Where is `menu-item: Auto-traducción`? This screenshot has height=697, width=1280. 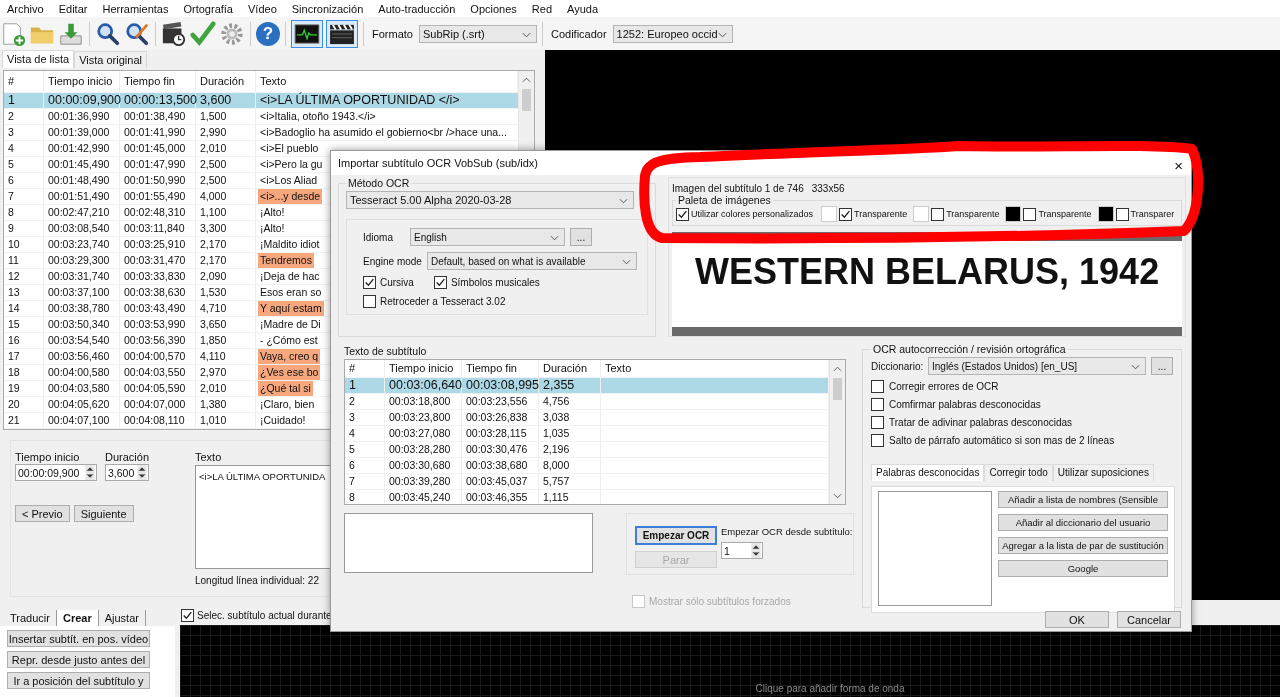
menu-item: Auto-traducción is located at coordinates (417, 8).